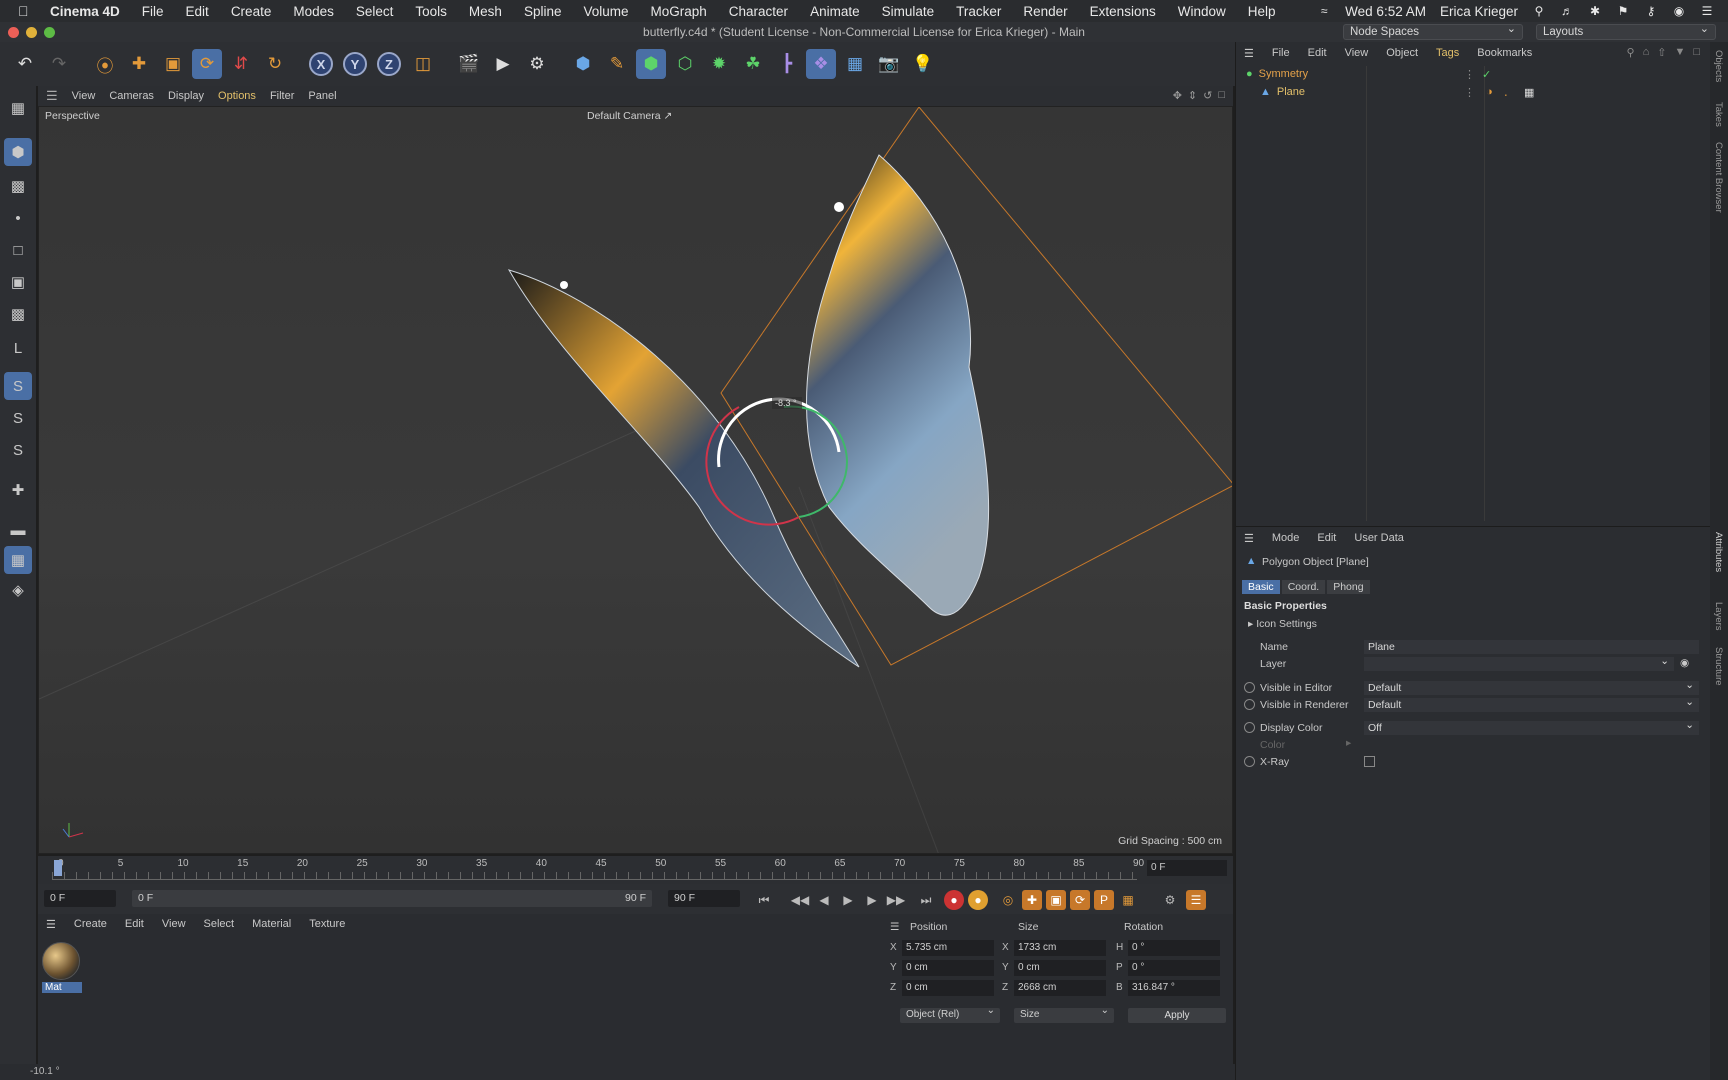 The image size is (1728, 1080). I want to click on visibility-toggle-icon: ⋮, so click(1469, 92).